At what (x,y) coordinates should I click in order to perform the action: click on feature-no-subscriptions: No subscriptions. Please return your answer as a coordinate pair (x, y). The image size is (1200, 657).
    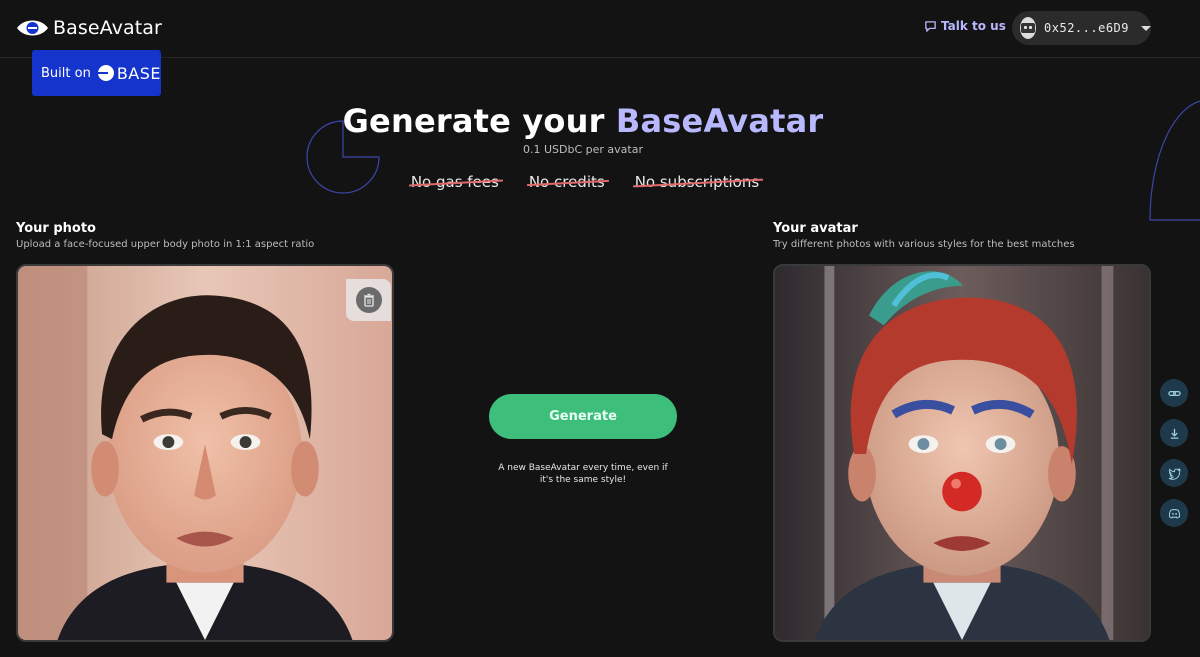
    Looking at the image, I should click on (697, 182).